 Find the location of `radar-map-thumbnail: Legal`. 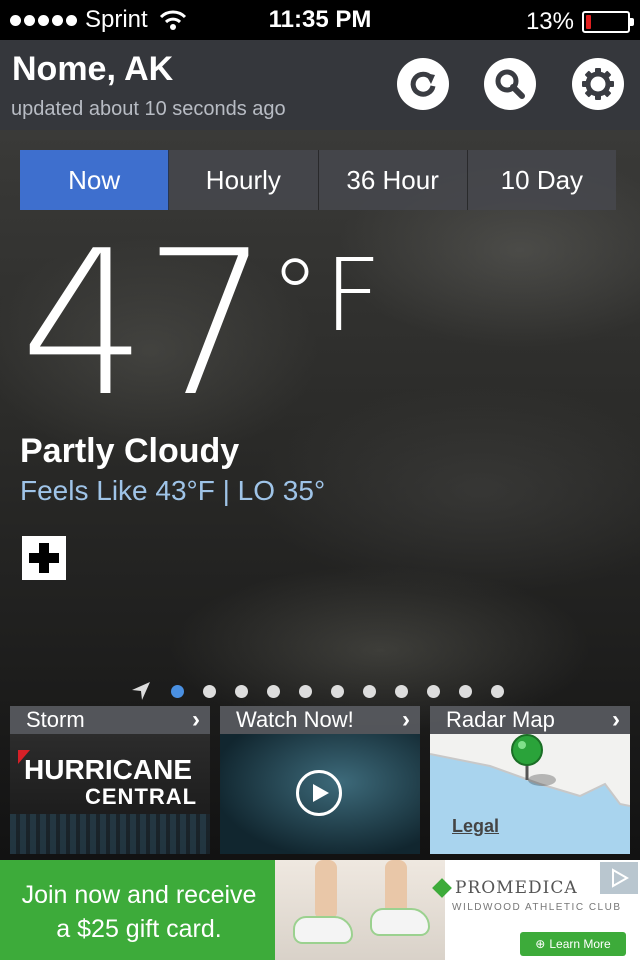

radar-map-thumbnail: Legal is located at coordinates (530, 794).